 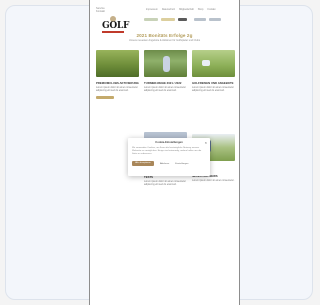 What do you see at coordinates (164, 35) in the screenshot?
I see `page-heading: 2021 Bonitäts Erfolge 2g` at bounding box center [164, 35].